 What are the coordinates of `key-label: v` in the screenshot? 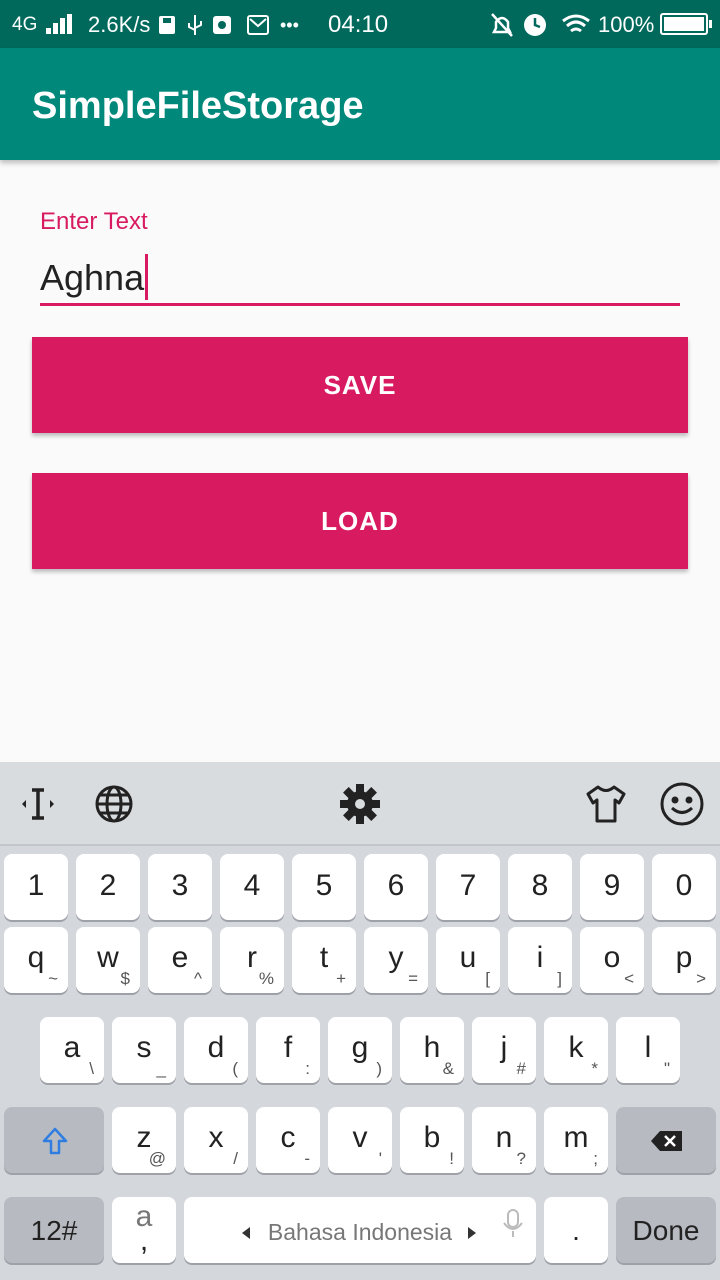 It's located at (360, 1137).